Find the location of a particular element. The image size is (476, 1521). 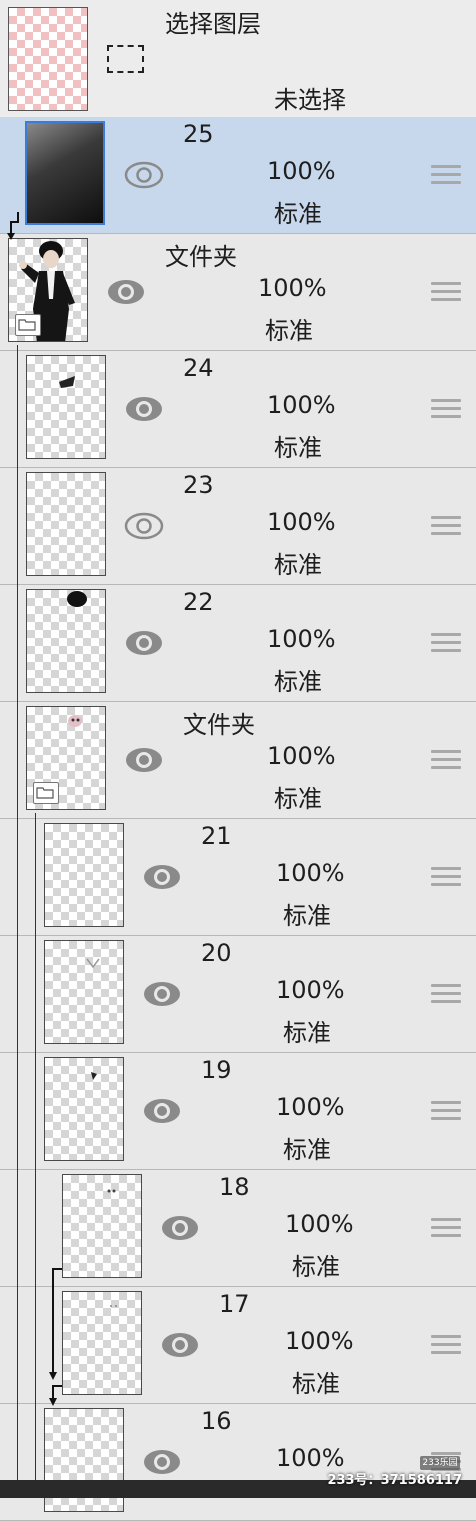

selection-status: 未选择 is located at coordinates (310, 100).